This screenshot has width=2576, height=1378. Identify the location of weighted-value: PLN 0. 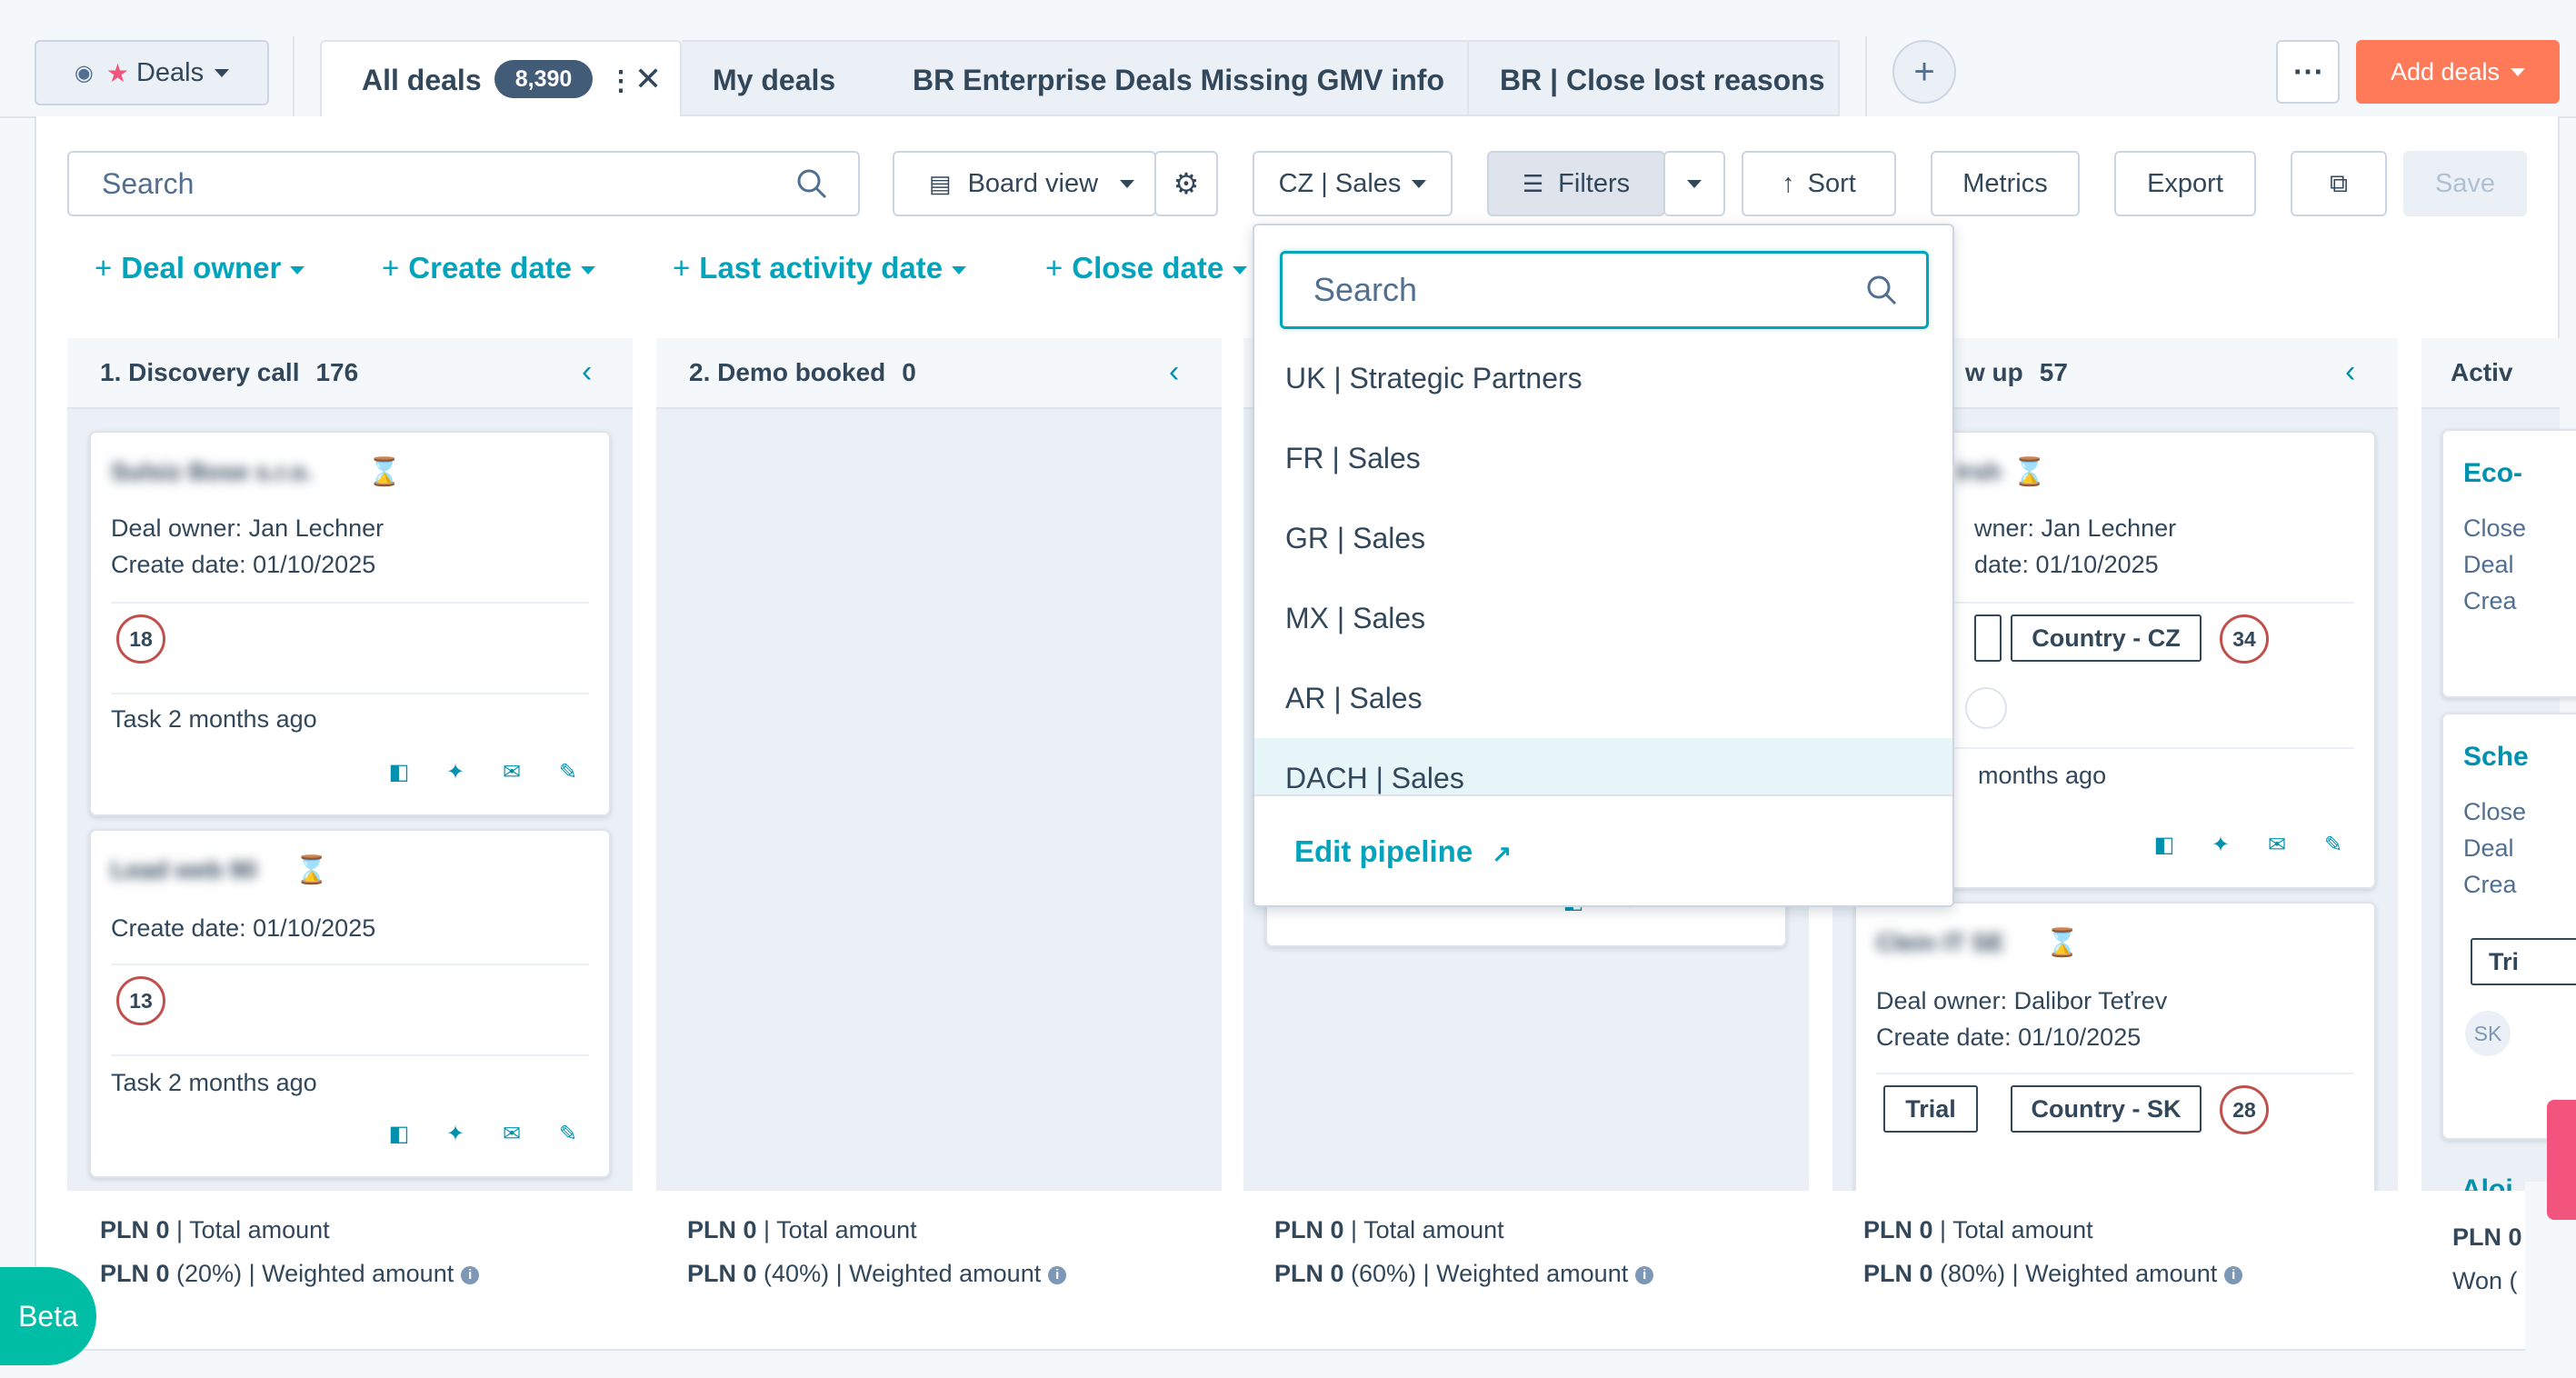
(722, 1273).